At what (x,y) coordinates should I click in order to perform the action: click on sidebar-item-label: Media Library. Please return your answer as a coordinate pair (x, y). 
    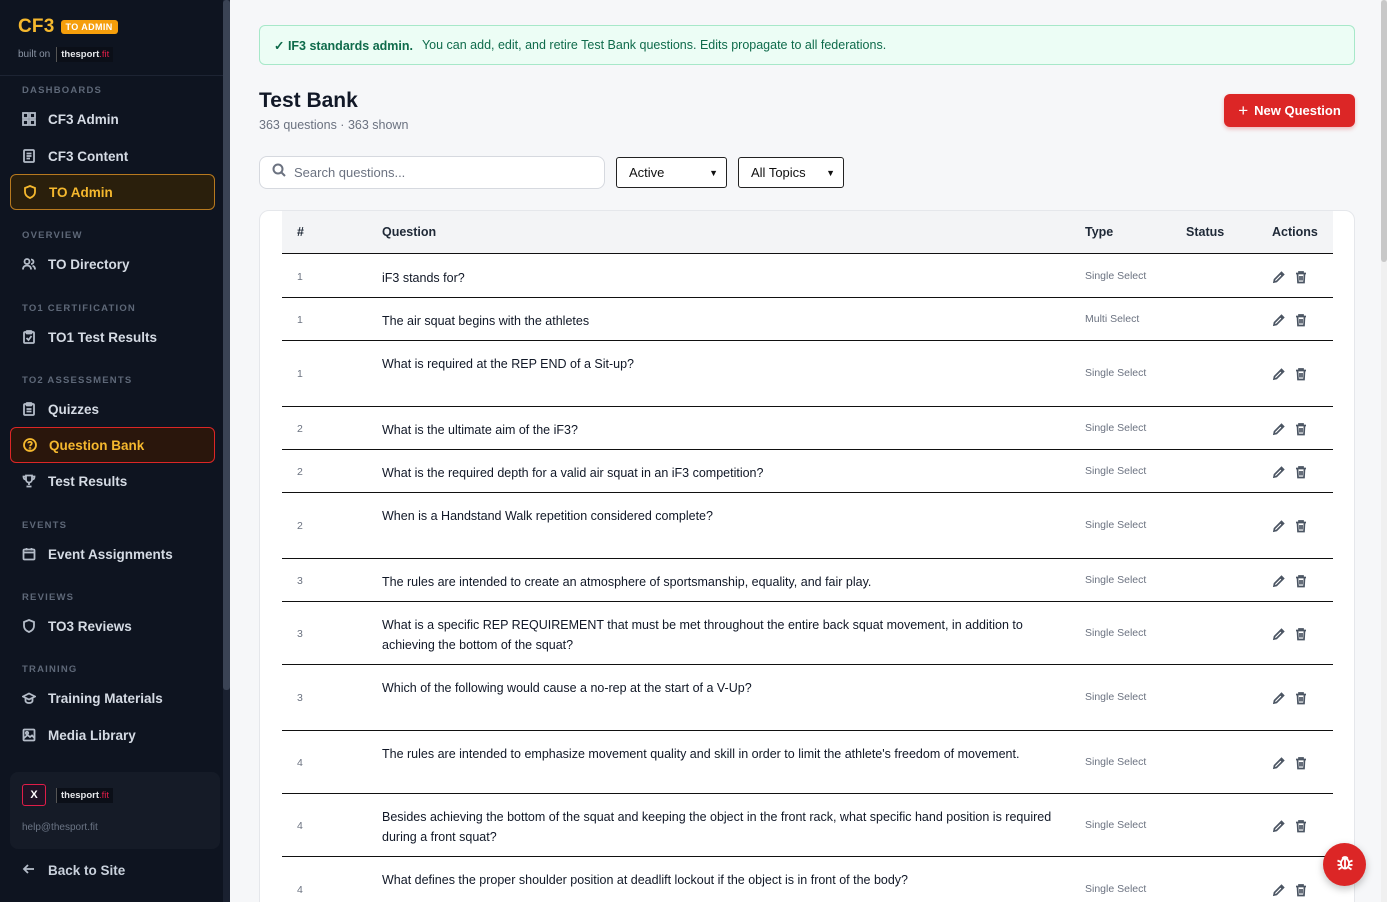
    Looking at the image, I should click on (92, 735).